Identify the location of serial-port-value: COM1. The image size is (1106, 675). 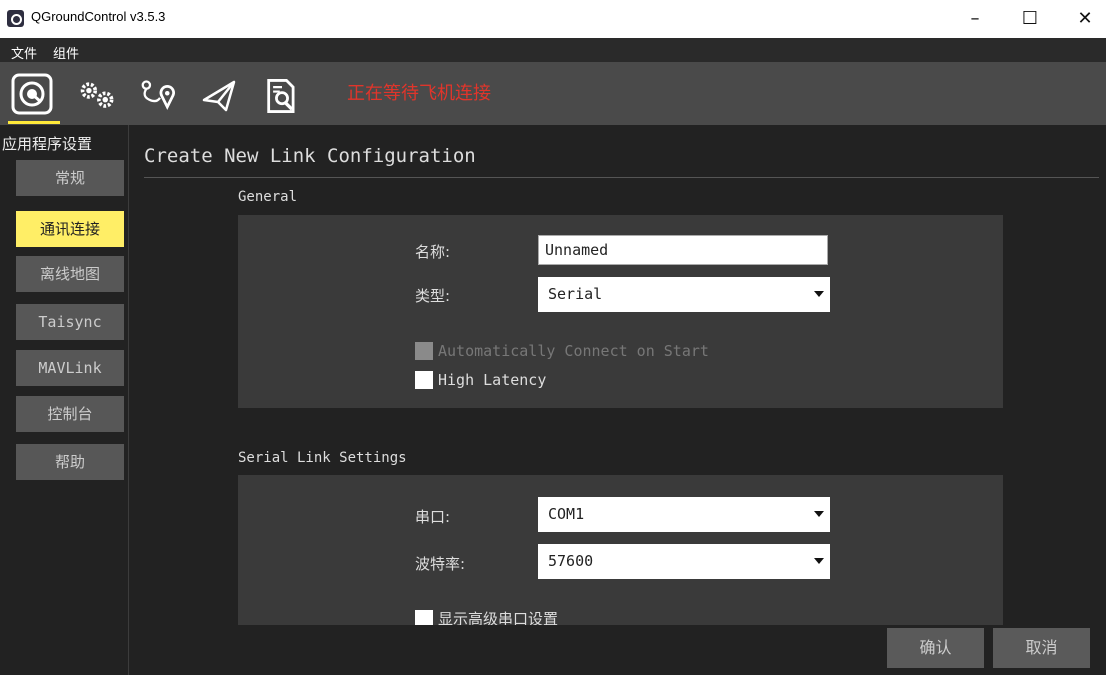
(566, 514).